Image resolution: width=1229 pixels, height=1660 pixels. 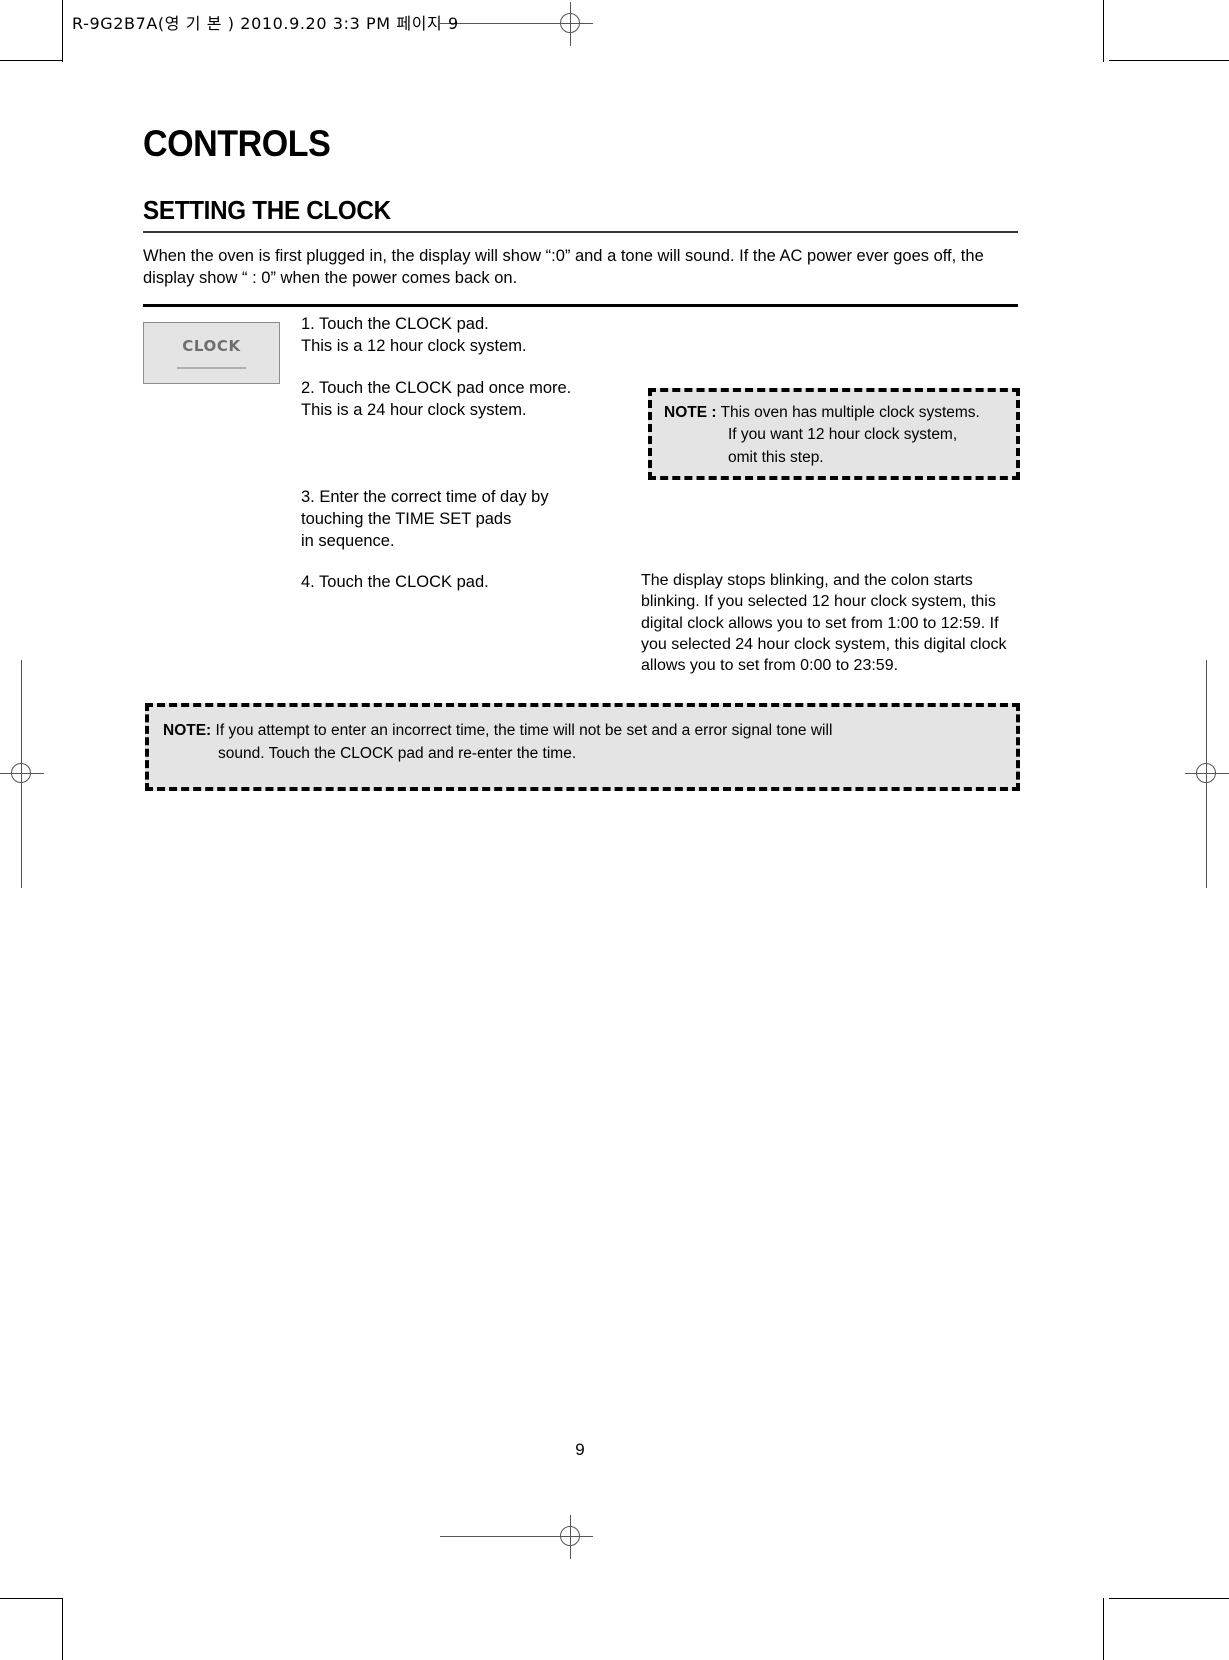 I want to click on page-number: 9, so click(x=580, y=1449).